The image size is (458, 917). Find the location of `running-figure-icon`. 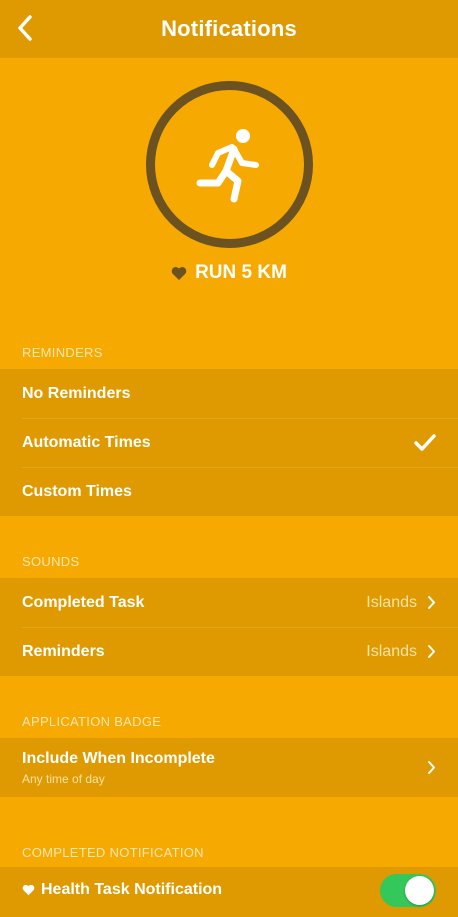

running-figure-icon is located at coordinates (227, 165).